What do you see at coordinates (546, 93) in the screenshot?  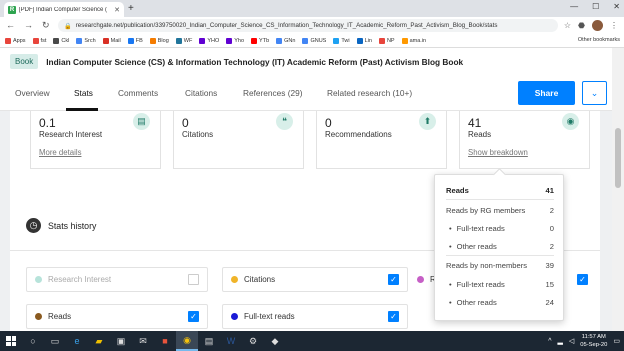 I see `share-button: Share` at bounding box center [546, 93].